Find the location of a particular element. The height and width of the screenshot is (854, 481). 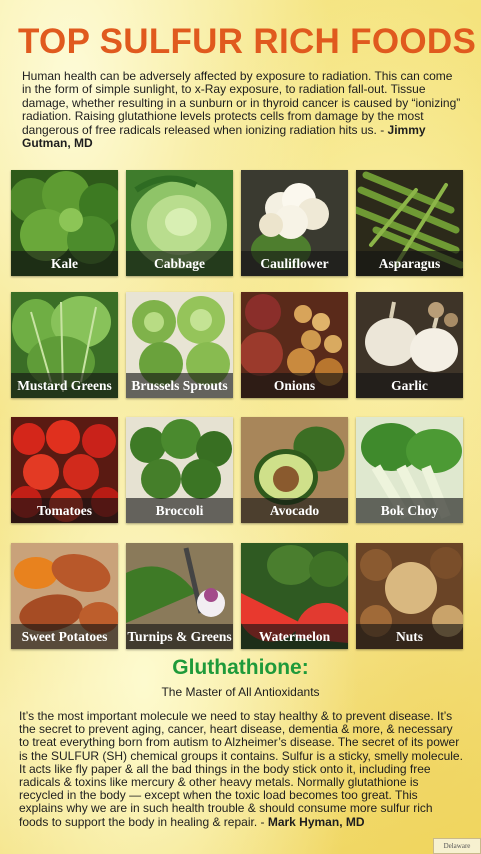

food-tile-brussels-sprouts: Brussels Sprouts is located at coordinates (179, 345).